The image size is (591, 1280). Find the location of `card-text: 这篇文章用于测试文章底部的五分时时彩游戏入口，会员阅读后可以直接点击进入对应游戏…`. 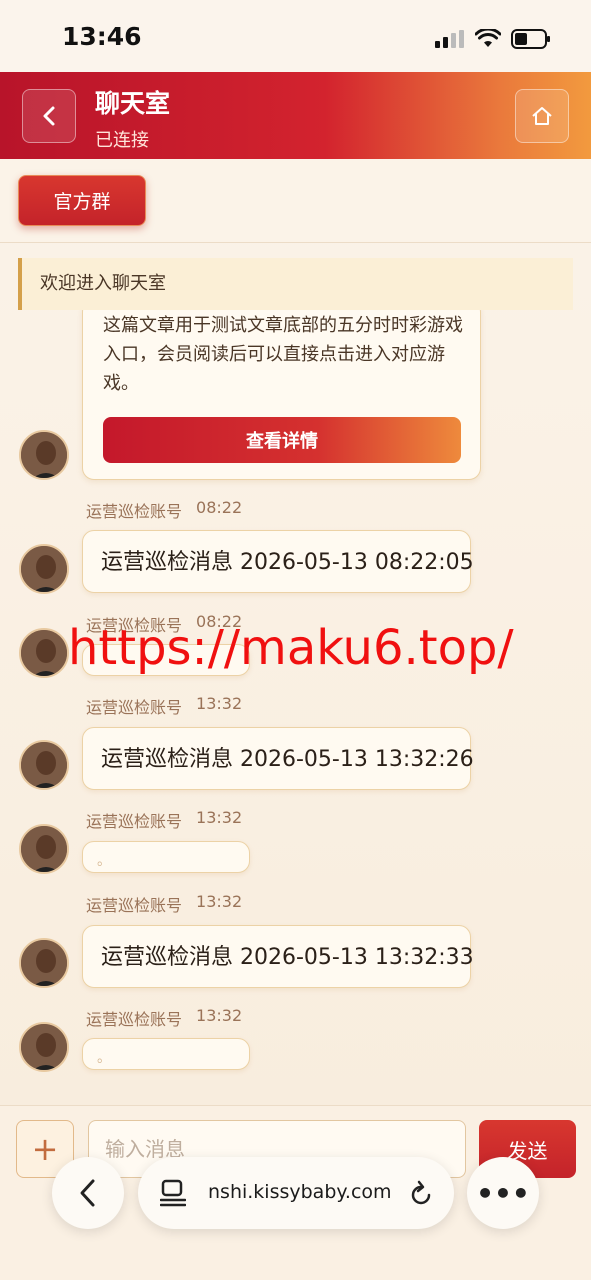

card-text: 这篇文章用于测试文章底部的五分时时彩游戏入口，会员阅读后可以直接点击进入对应游戏… is located at coordinates (283, 354).